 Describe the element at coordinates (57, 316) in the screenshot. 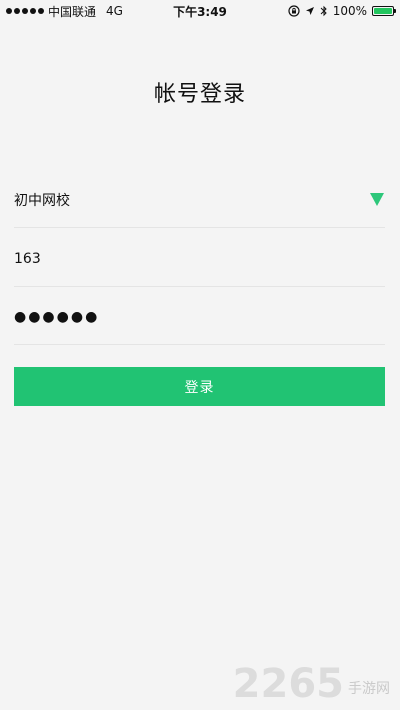

I see `password-mask: ●●●●●●` at that location.